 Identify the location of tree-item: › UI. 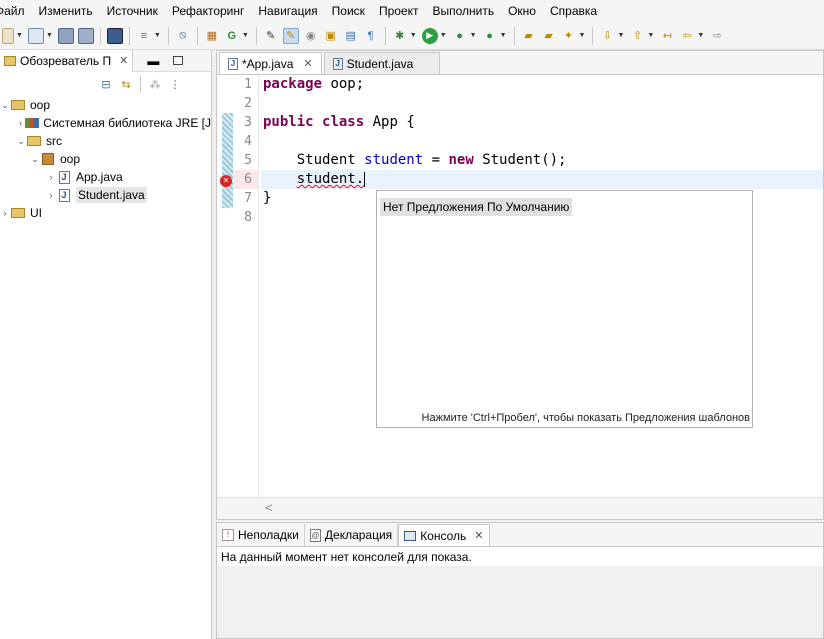
(105, 213).